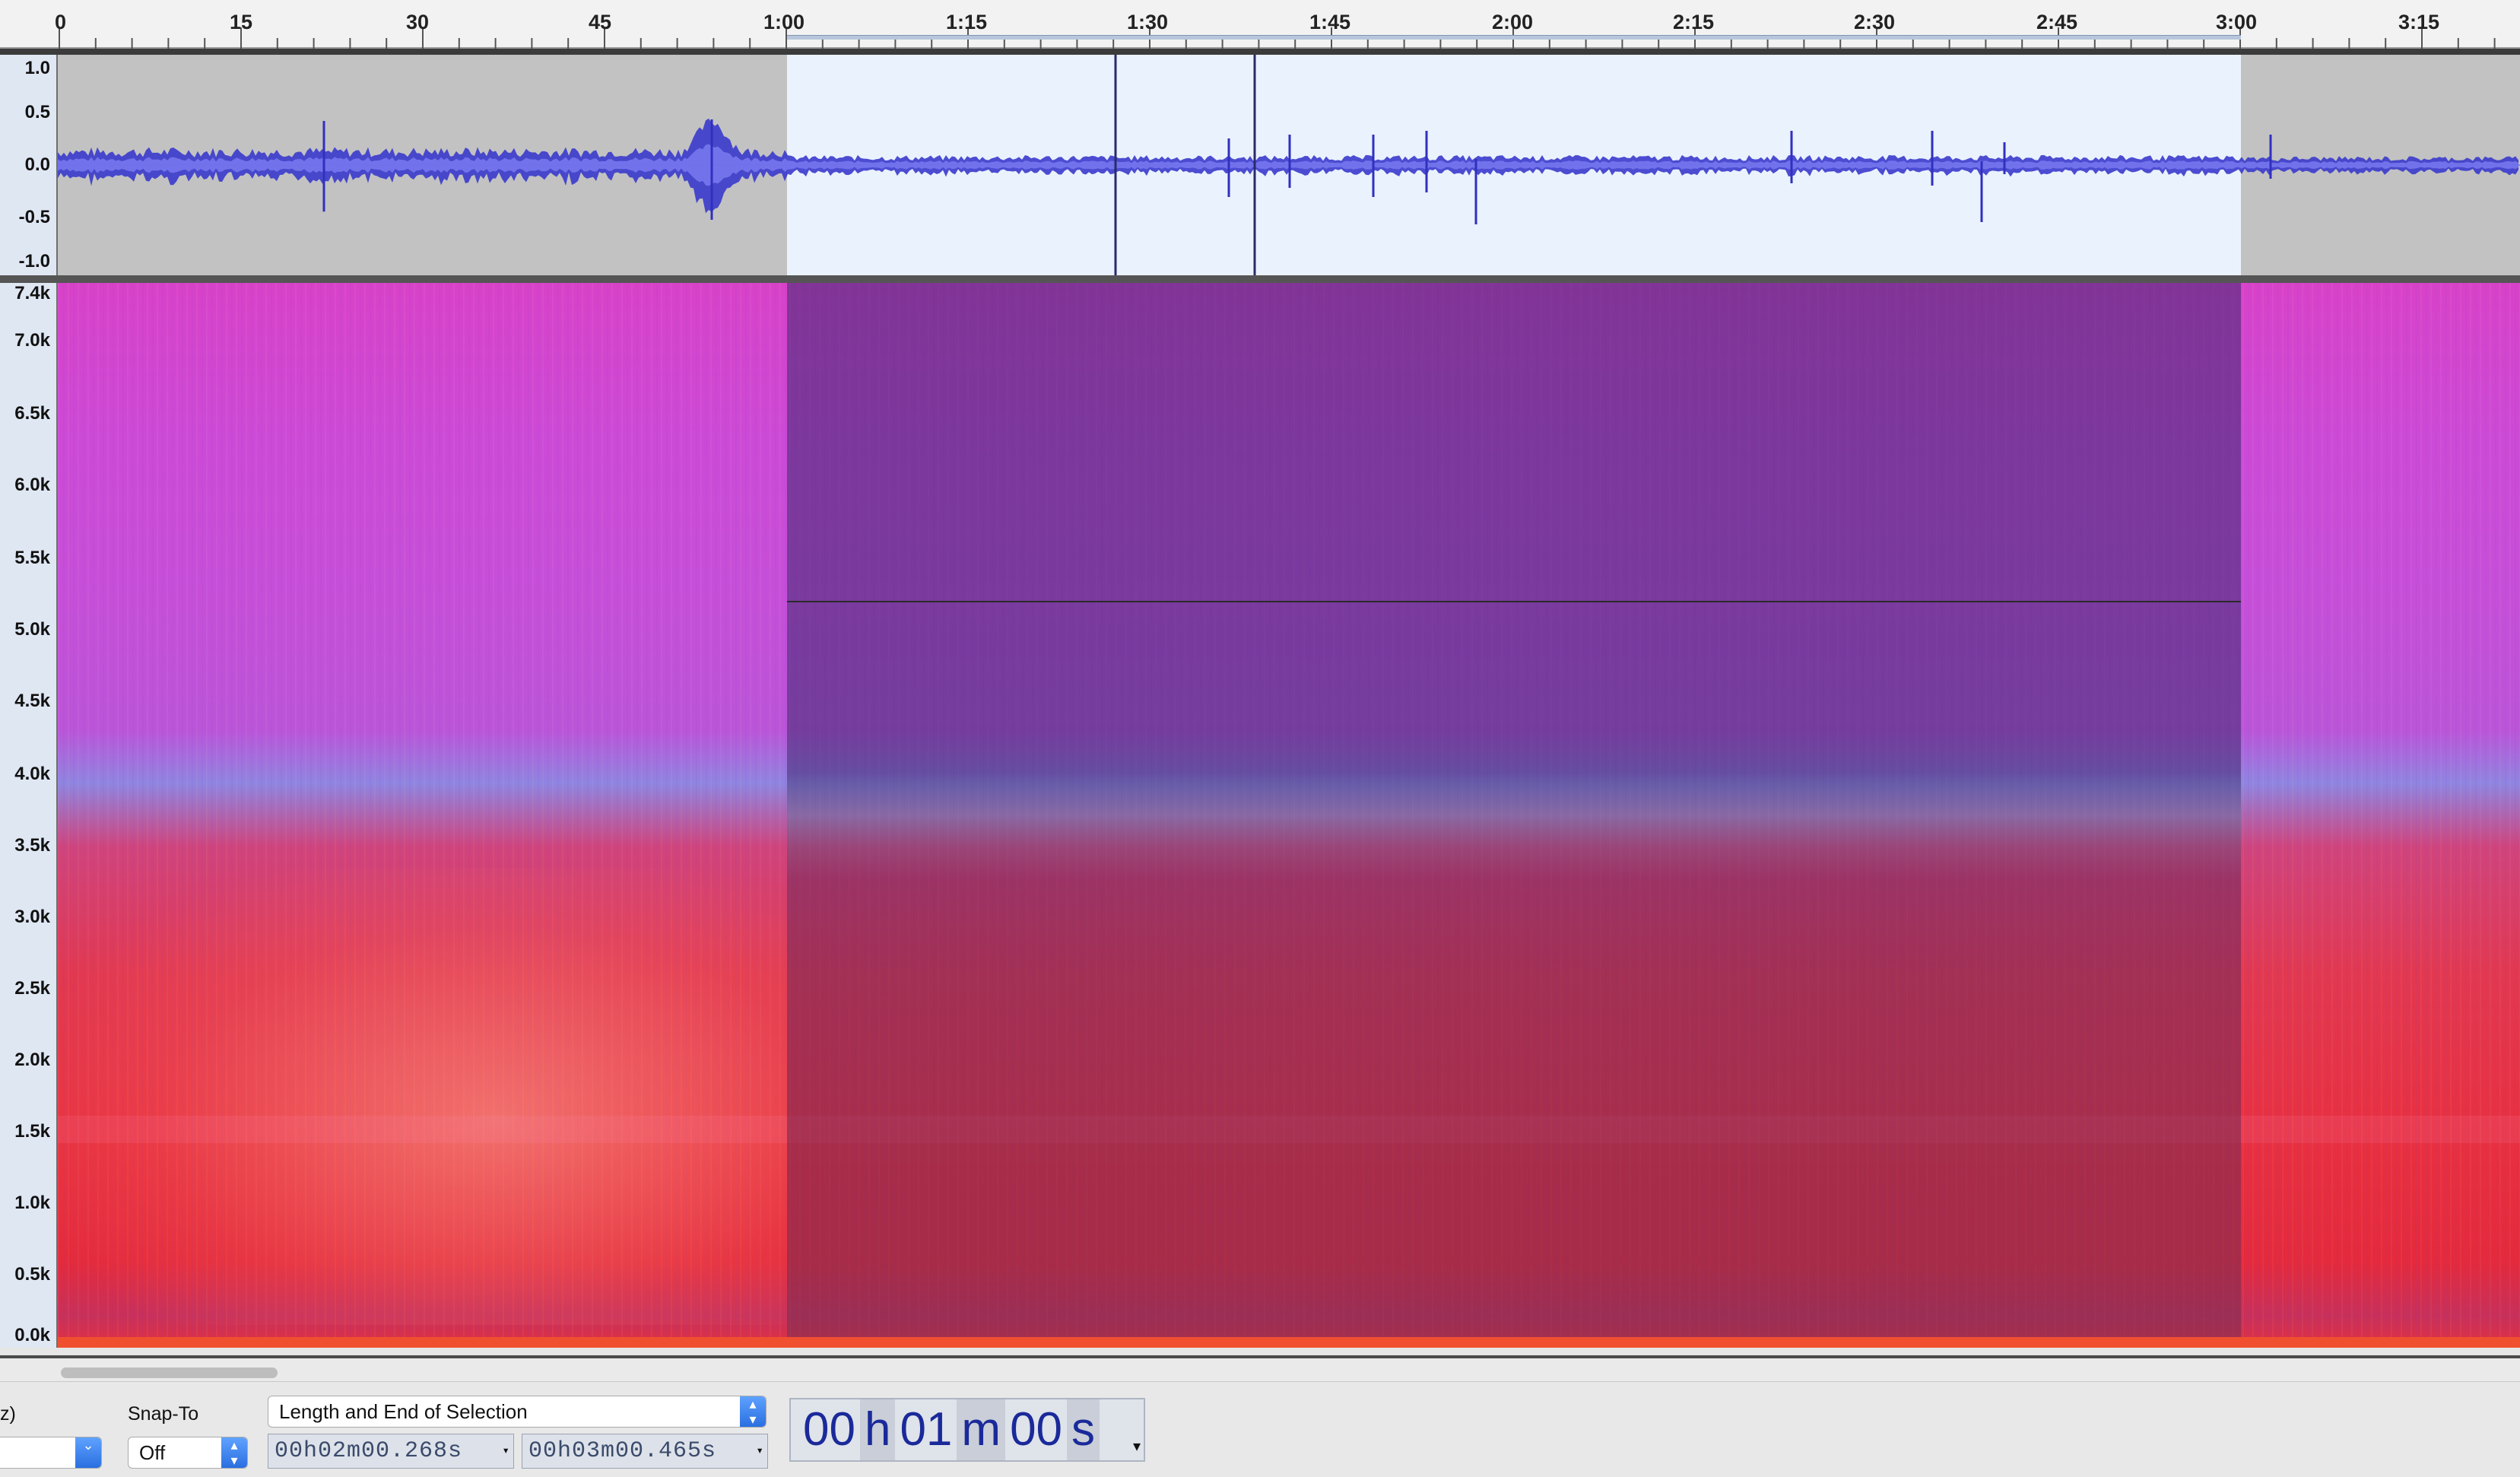 Image resolution: width=2520 pixels, height=1477 pixels. I want to click on waveform-view, so click(1289, 165).